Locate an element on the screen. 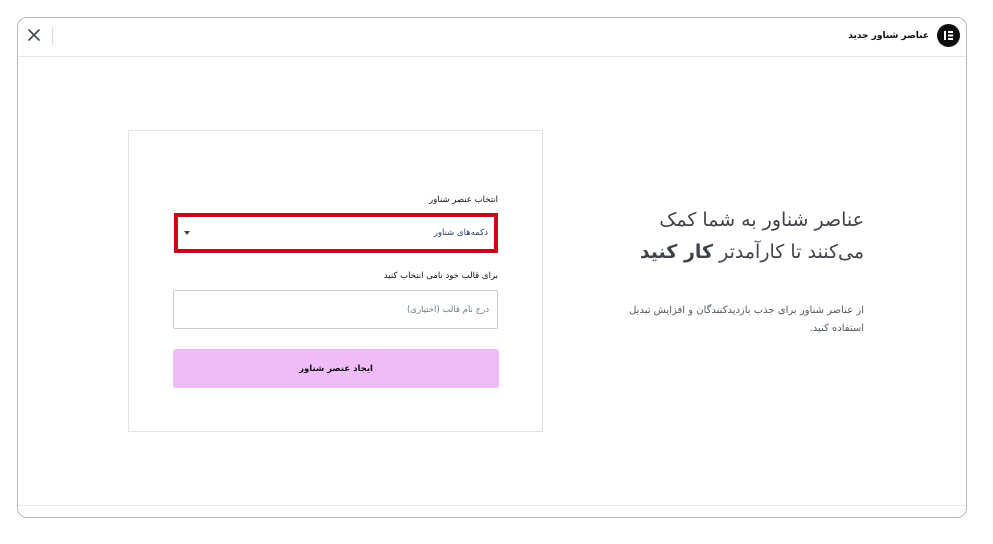  chevron-down-icon is located at coordinates (187, 233).